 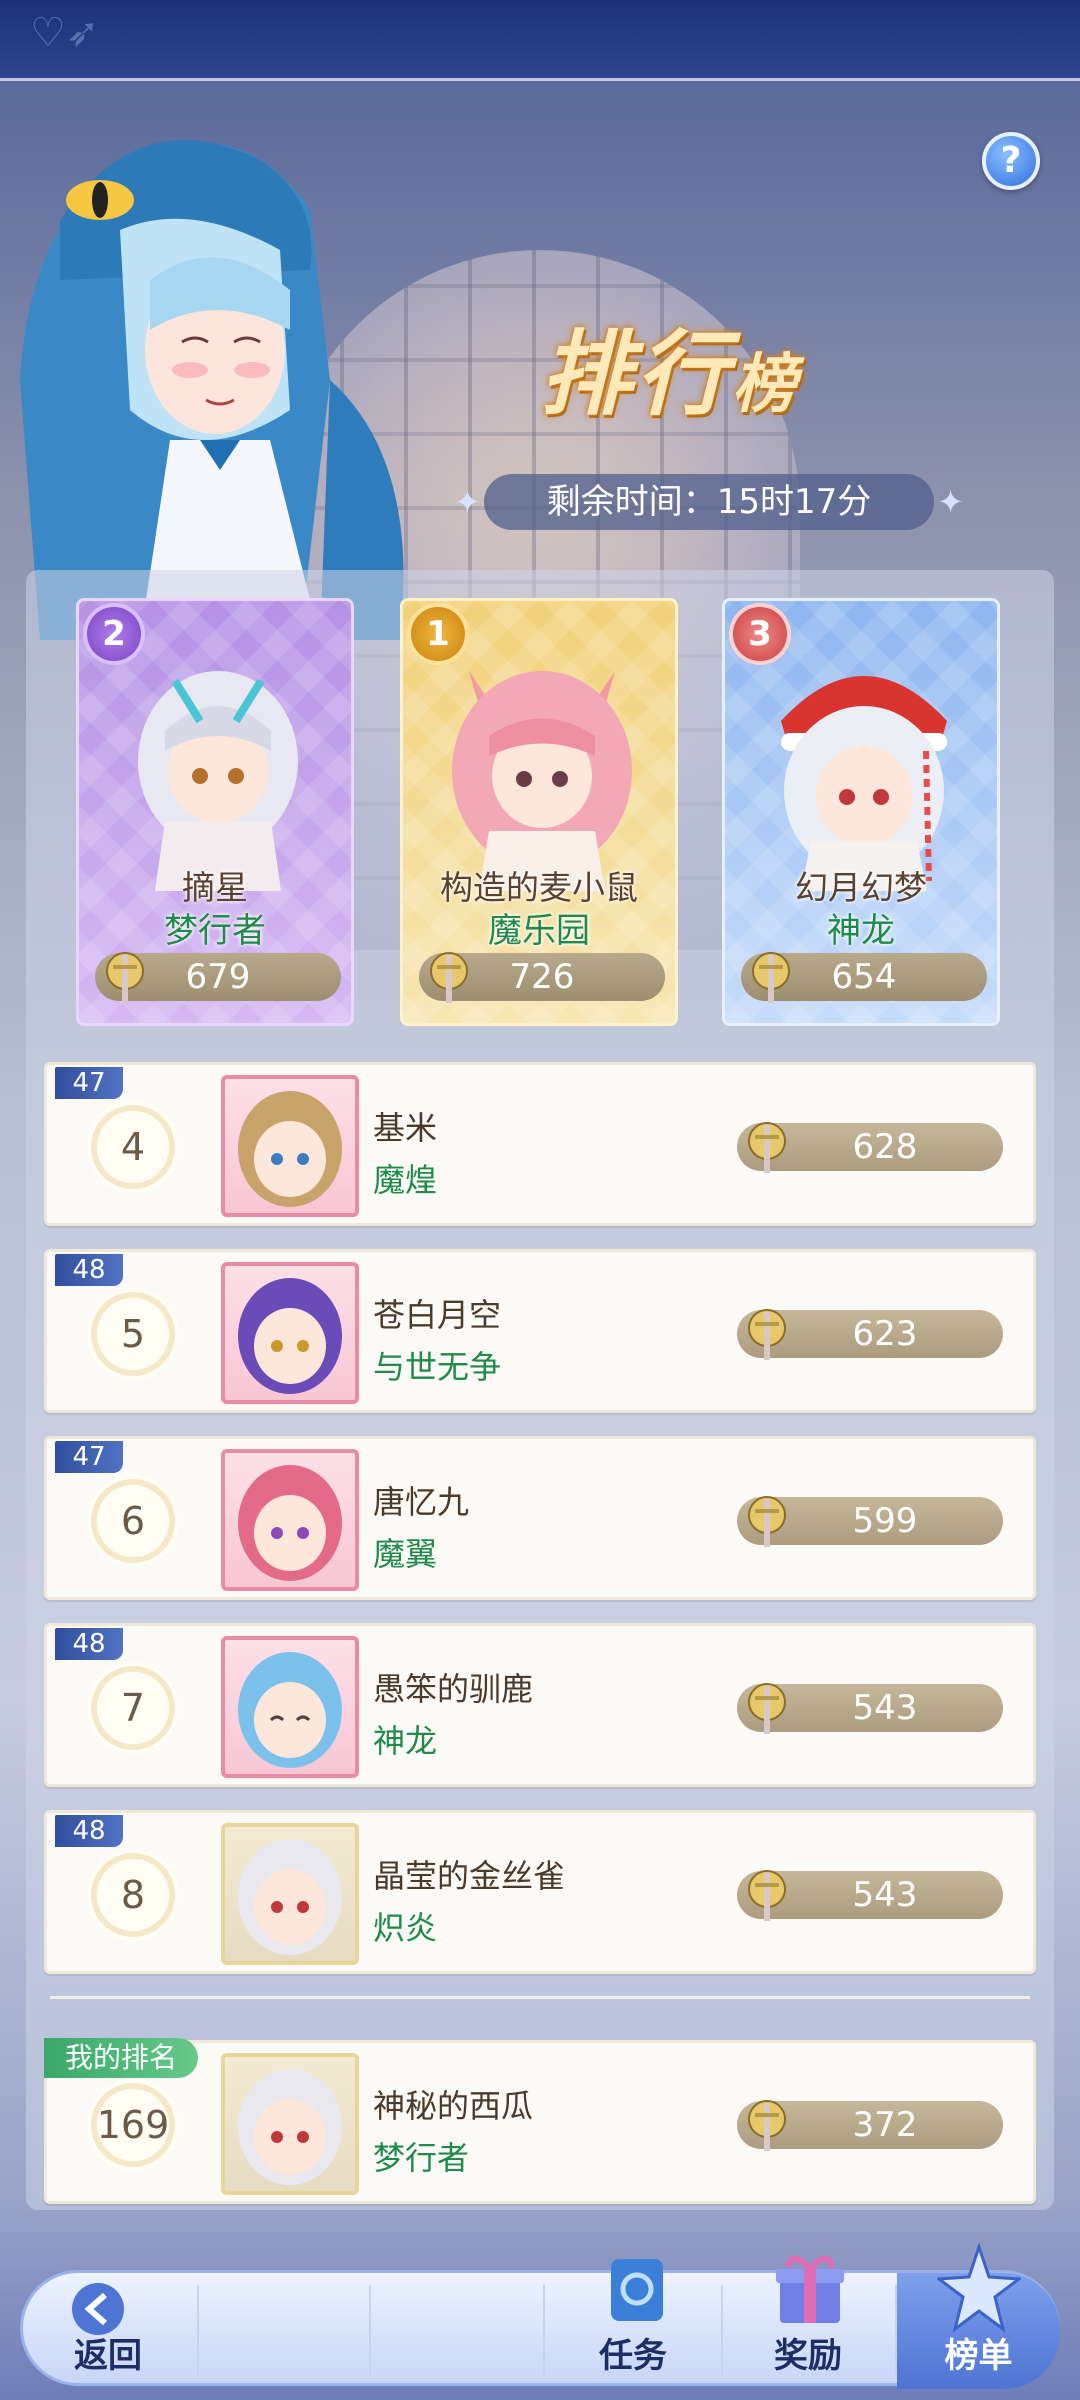 What do you see at coordinates (637, 2290) in the screenshot?
I see `scroll-icon` at bounding box center [637, 2290].